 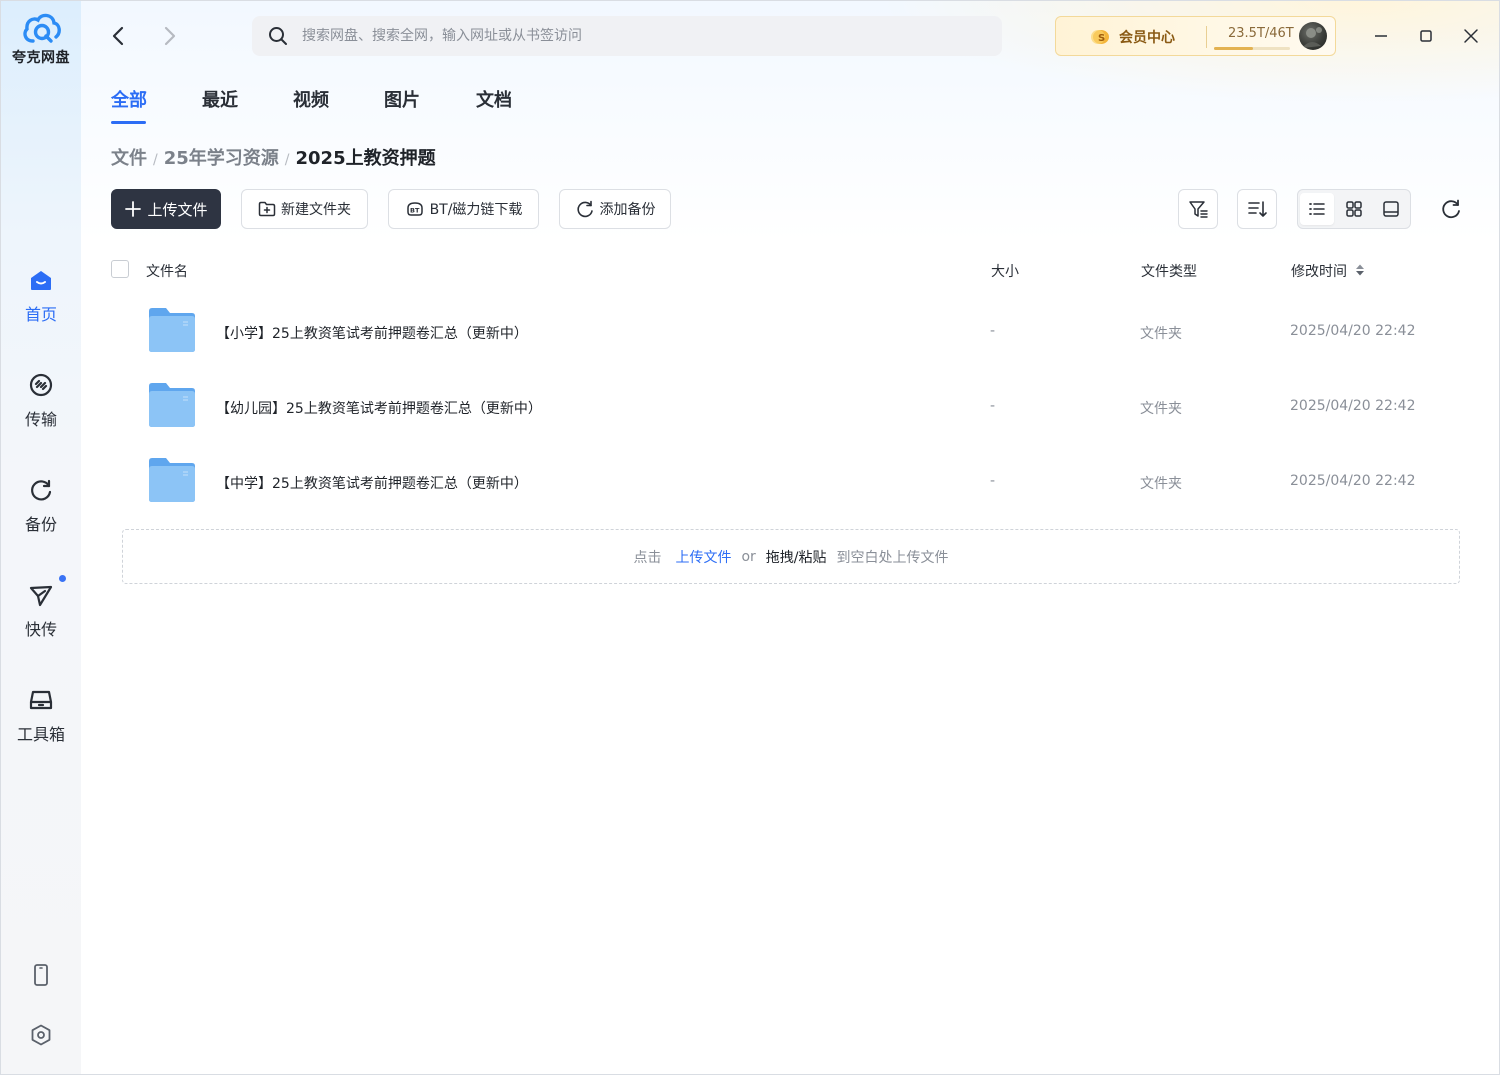 I want to click on add-backup-button-label: 添加备份, so click(x=627, y=210).